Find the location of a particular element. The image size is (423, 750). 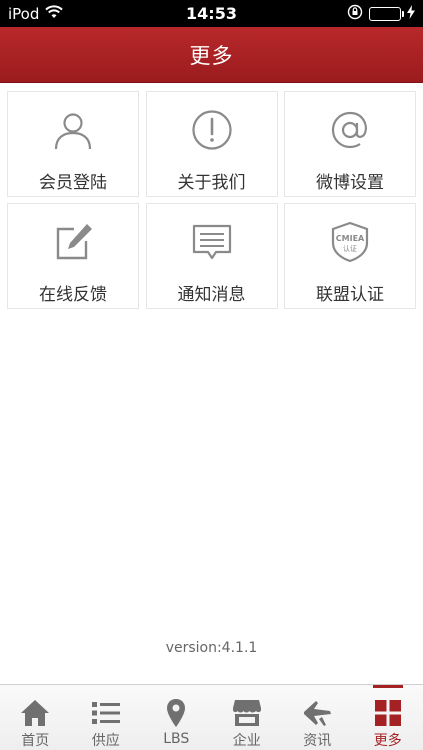

tile-member-login: 会员登陆 is located at coordinates (73, 144).